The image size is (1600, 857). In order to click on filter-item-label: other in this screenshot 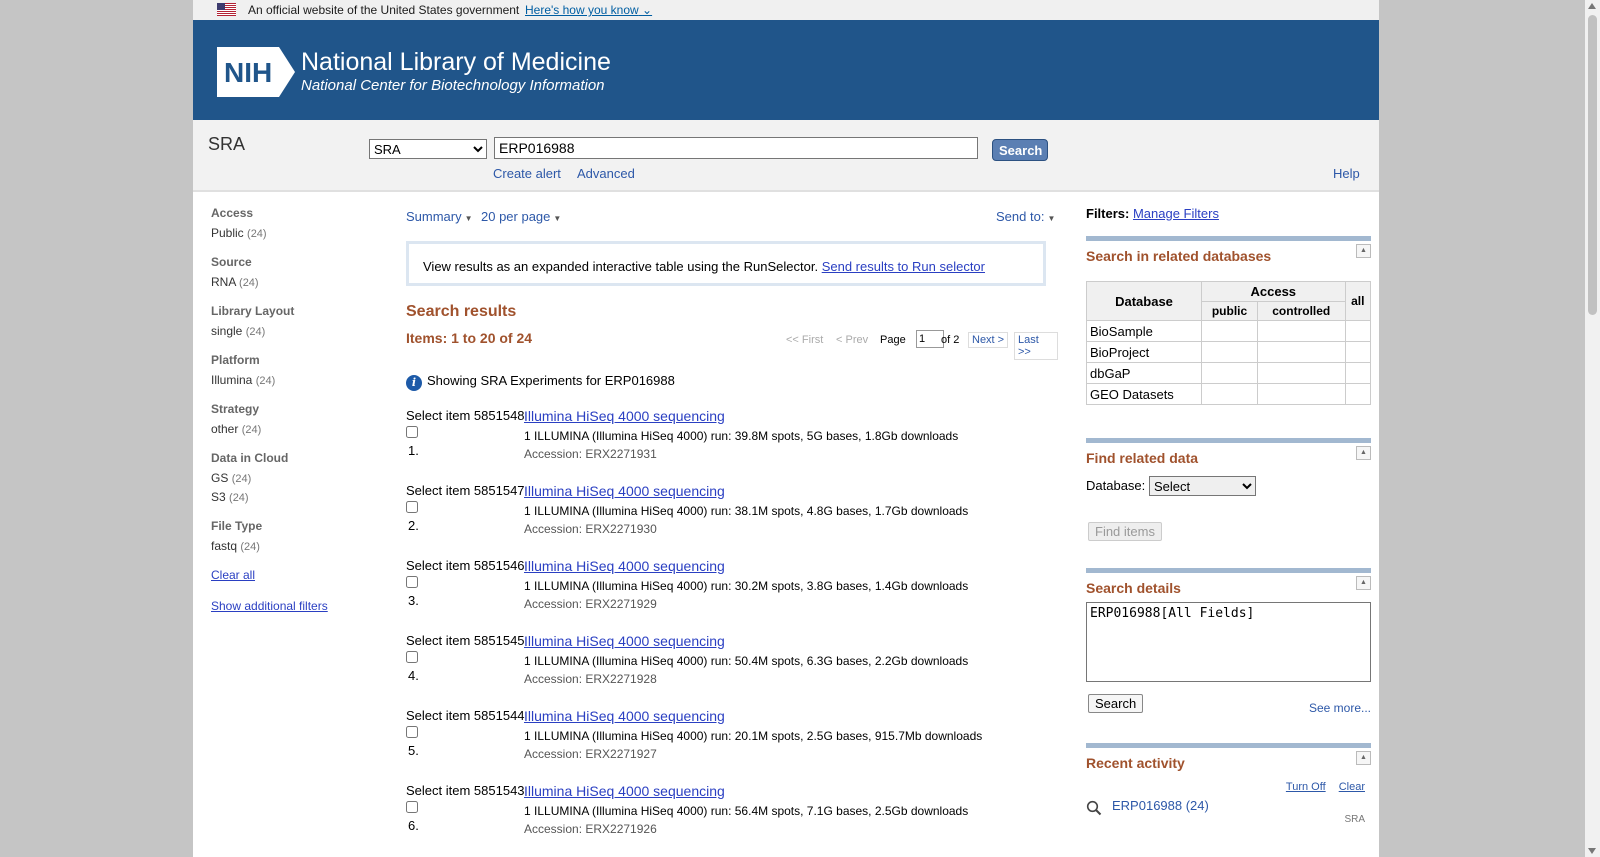, I will do `click(225, 429)`.